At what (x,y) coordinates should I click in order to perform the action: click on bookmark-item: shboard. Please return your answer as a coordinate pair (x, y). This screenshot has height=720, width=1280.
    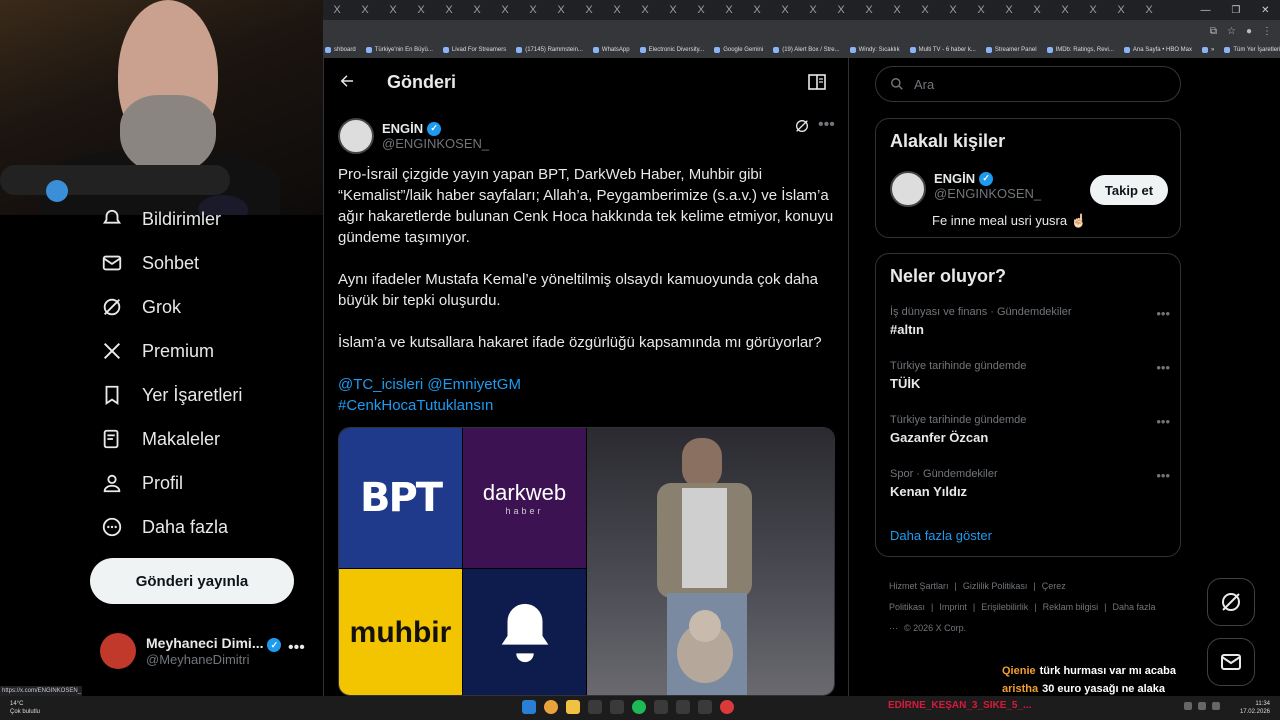
    Looking at the image, I should click on (340, 50).